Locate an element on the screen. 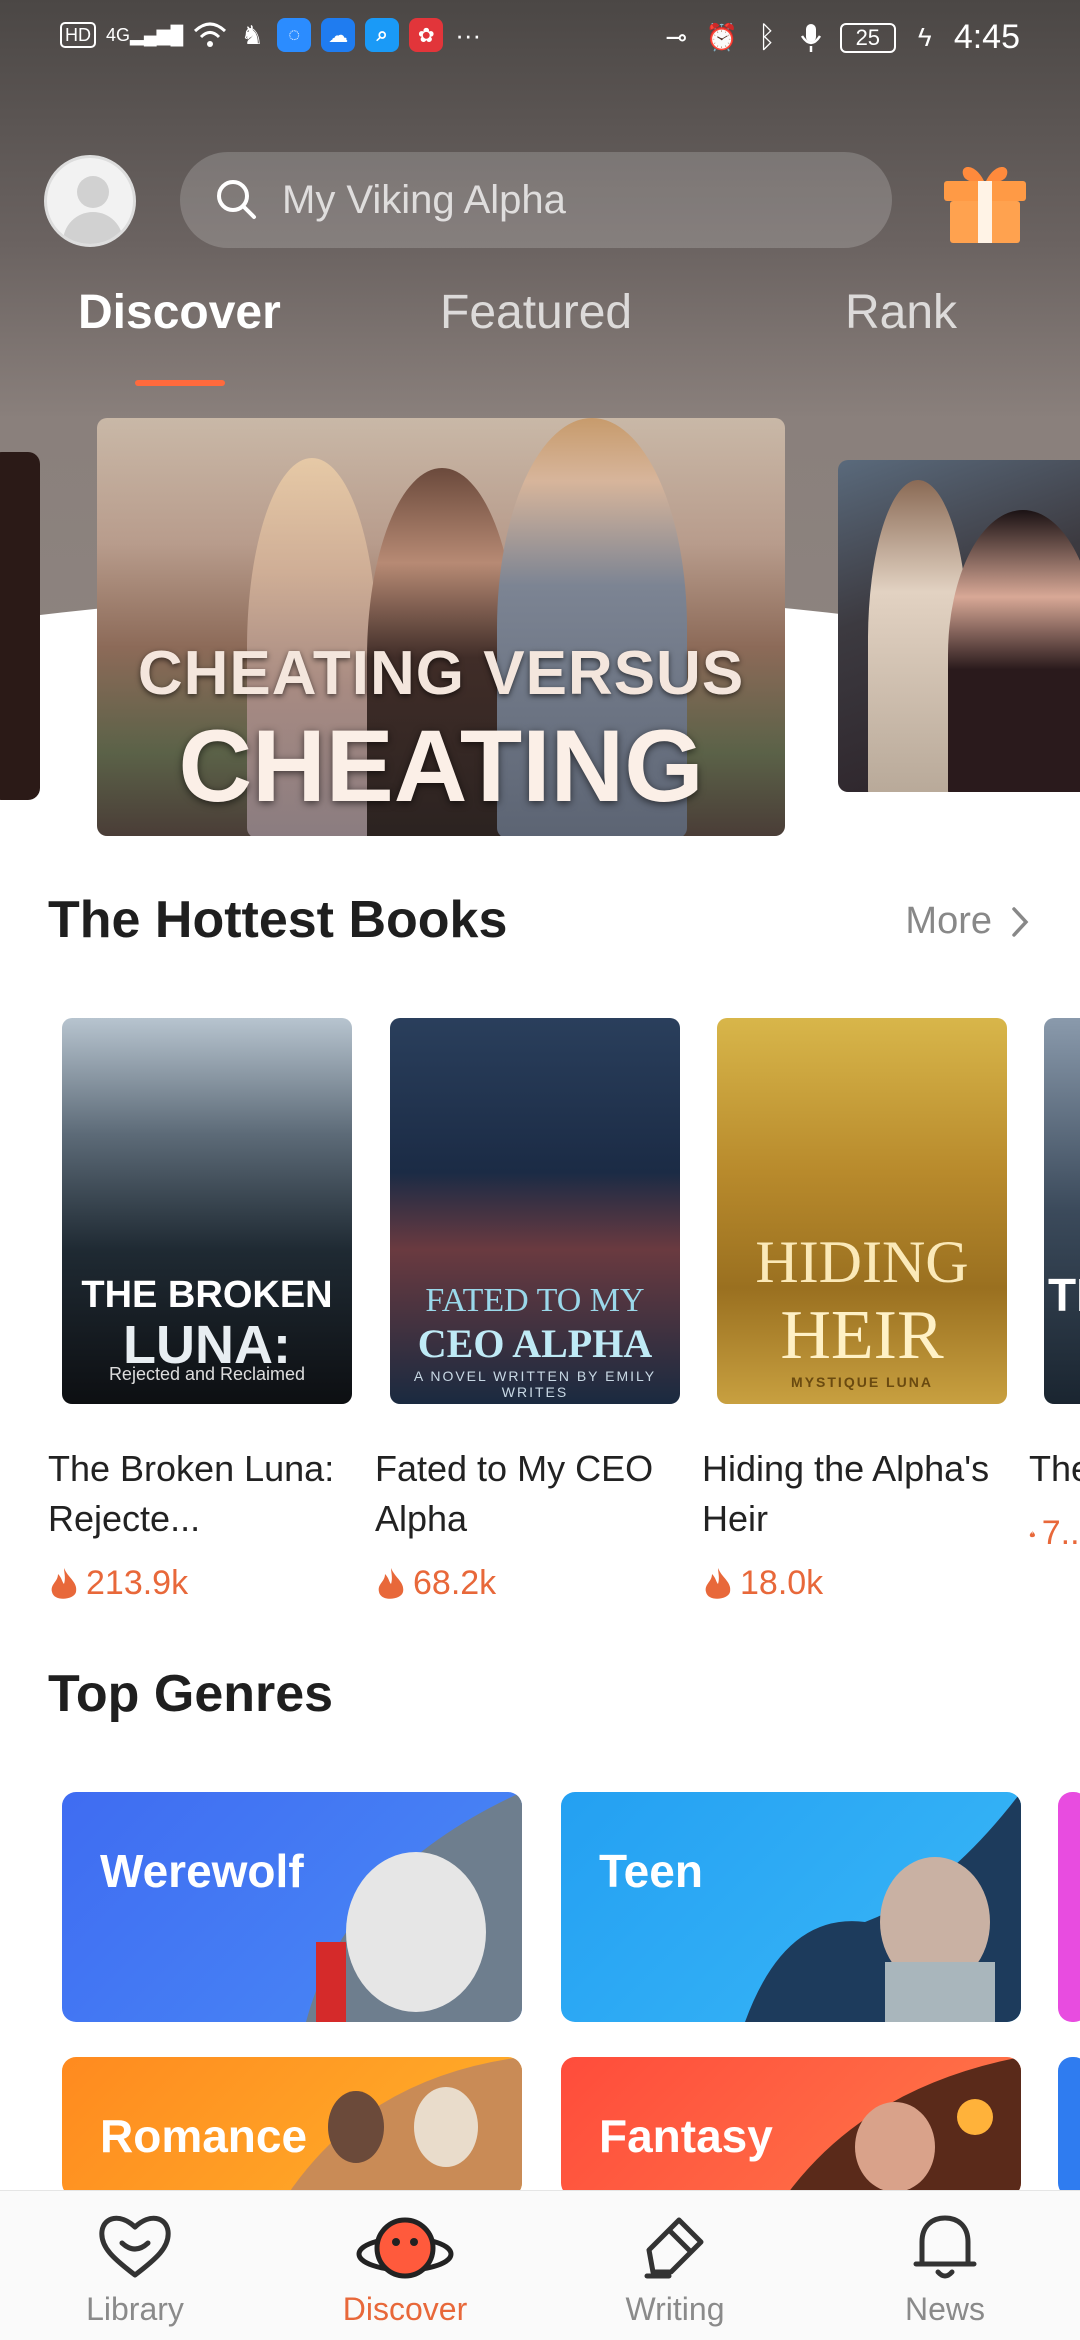 Image resolution: width=1080 pixels, height=2340 pixels. carousel-next-banner is located at coordinates (959, 626).